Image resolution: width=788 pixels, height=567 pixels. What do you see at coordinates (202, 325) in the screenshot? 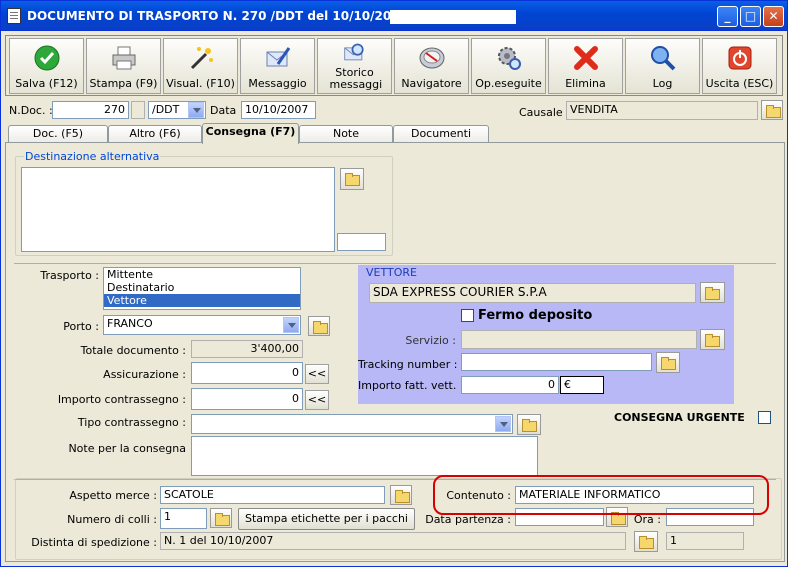
I see `porto-select: FRANCO` at bounding box center [202, 325].